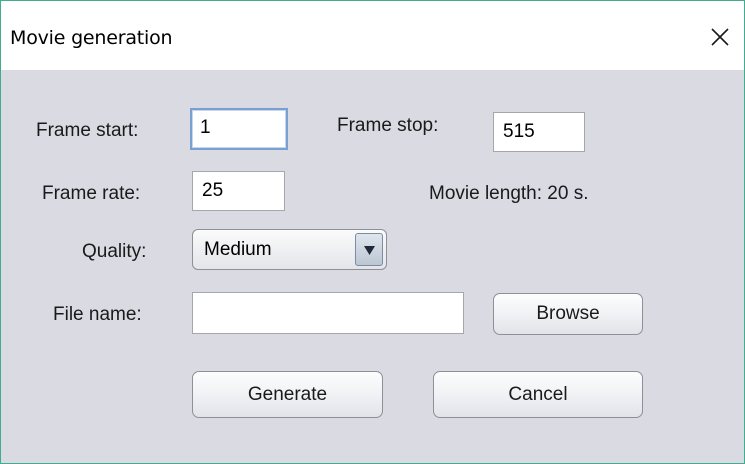 The width and height of the screenshot is (745, 464). What do you see at coordinates (87, 130) in the screenshot?
I see `frame-start-label: Frame start:` at bounding box center [87, 130].